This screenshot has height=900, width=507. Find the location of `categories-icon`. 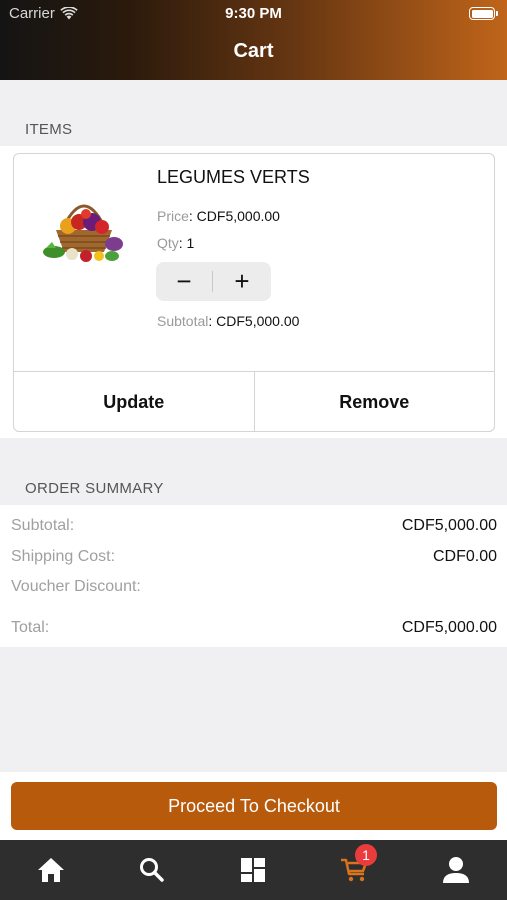

categories-icon is located at coordinates (253, 870).